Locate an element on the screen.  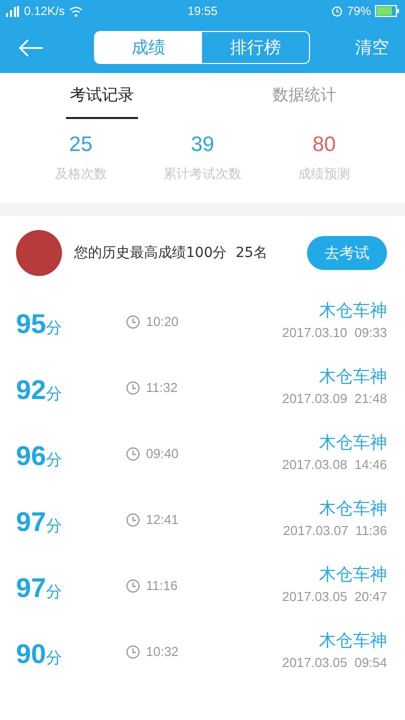
exam-date: 2017.03.05 20:47 is located at coordinates (334, 596).